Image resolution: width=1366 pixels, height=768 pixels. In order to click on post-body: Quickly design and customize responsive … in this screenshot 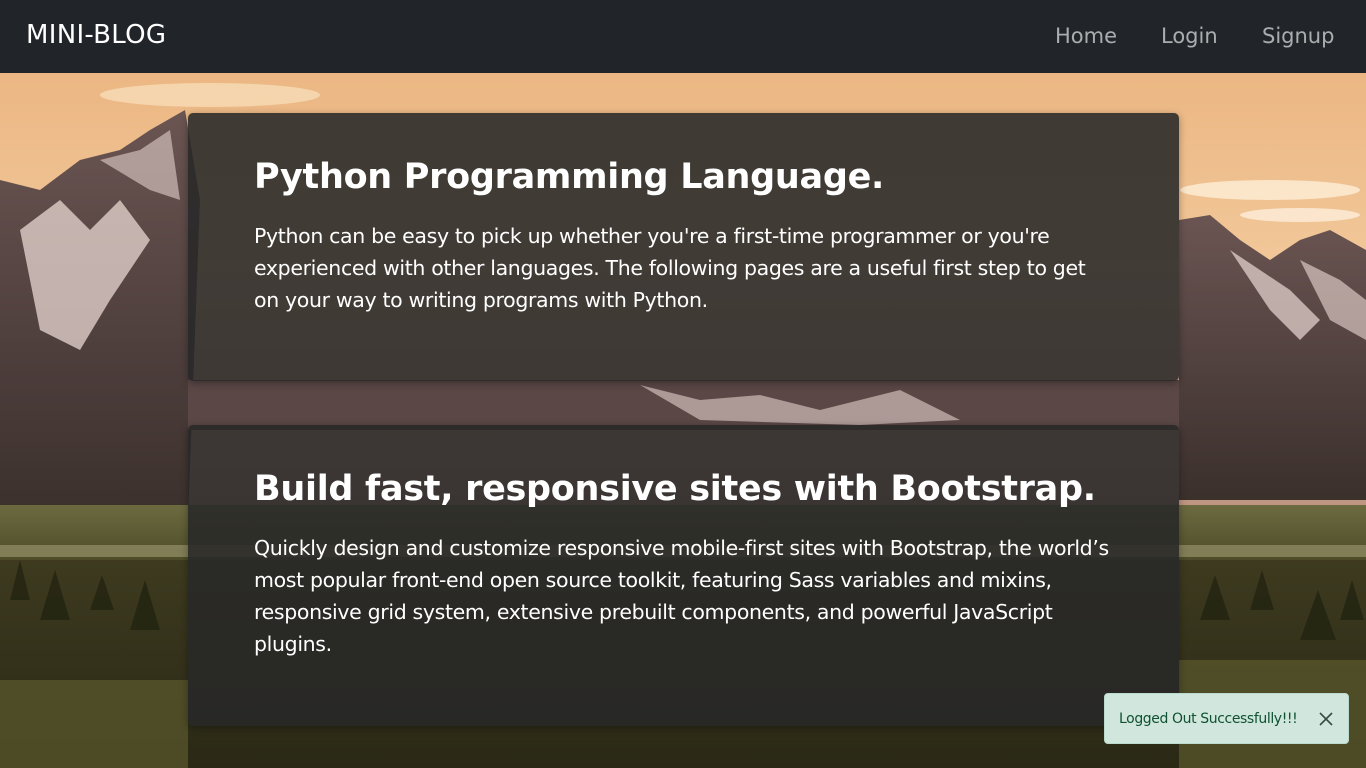, I will do `click(681, 596)`.